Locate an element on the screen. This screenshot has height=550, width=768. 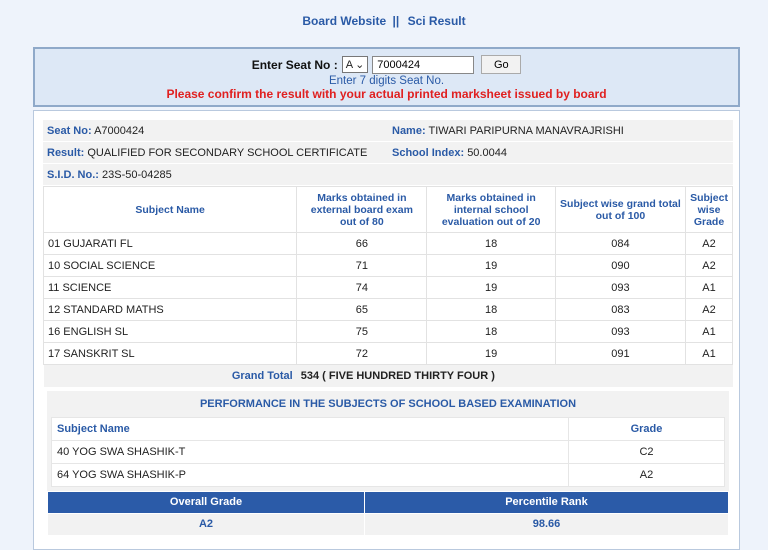
total-marks: 083 is located at coordinates (620, 309).